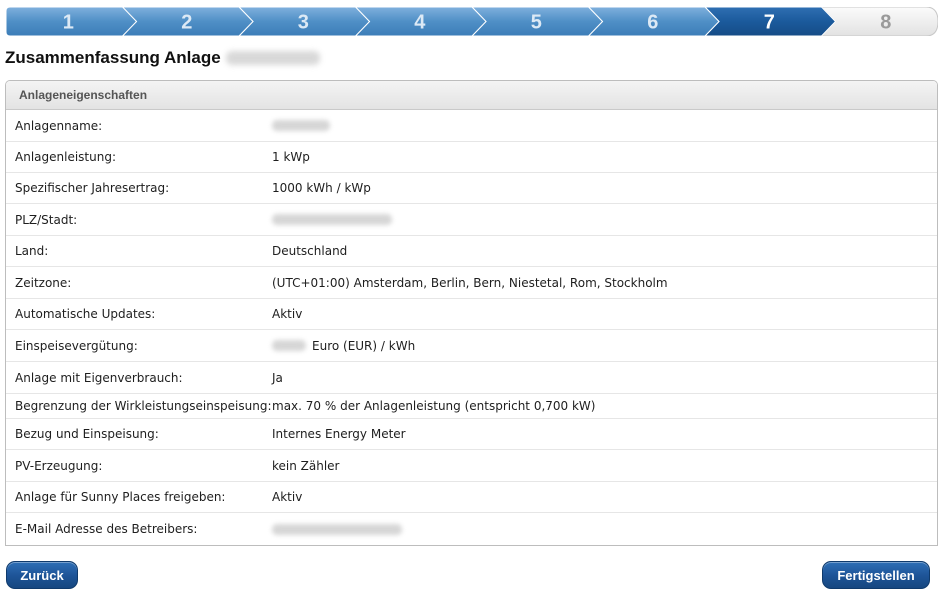  Describe the element at coordinates (186, 23) in the screenshot. I see `wizard-step-label: 2` at that location.